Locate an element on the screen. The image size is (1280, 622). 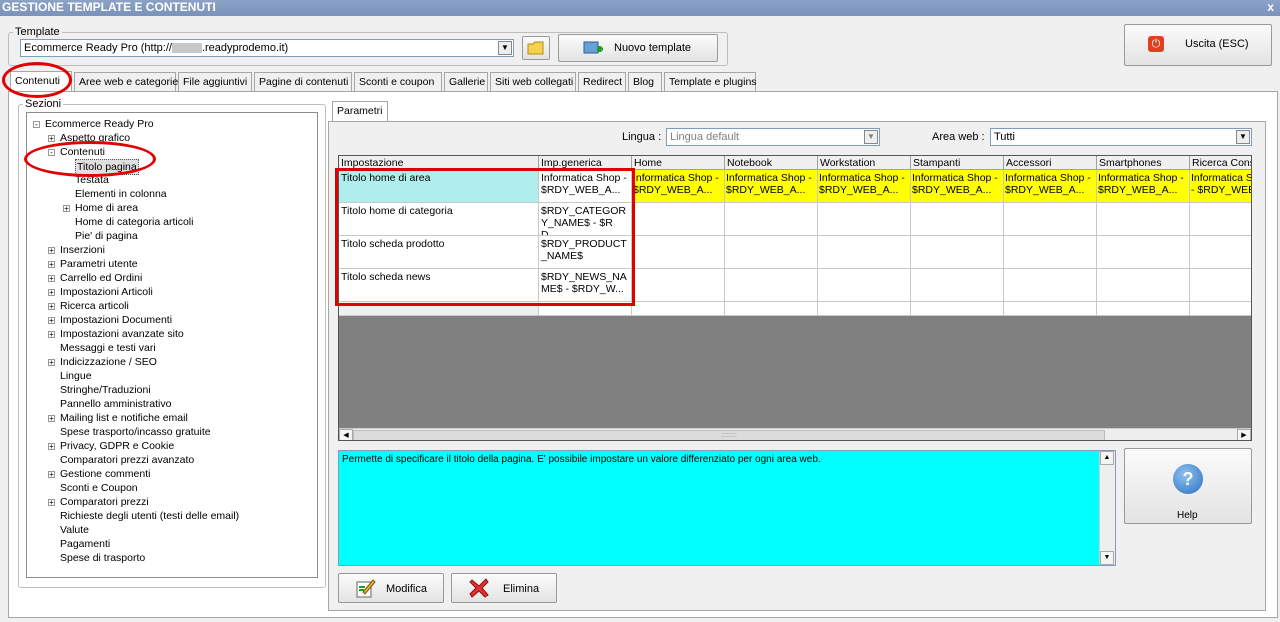
tab-pagine-contenuti: Pagine di contenuti is located at coordinates (303, 81).